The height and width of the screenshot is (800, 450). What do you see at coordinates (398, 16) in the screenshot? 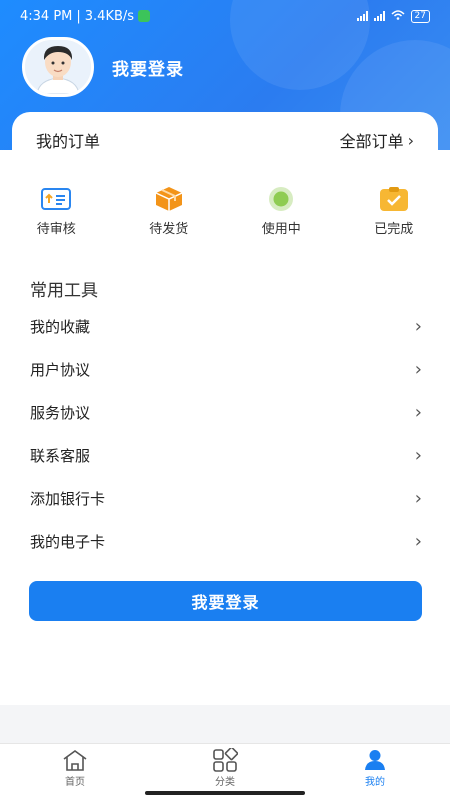
I see `wifi-icon` at bounding box center [398, 16].